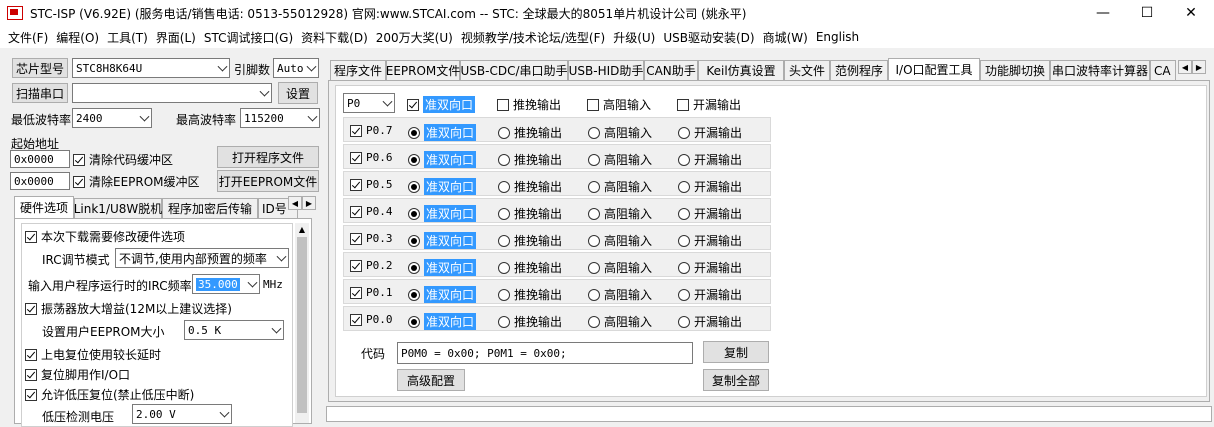 Image resolution: width=1214 pixels, height=427 pixels. I want to click on tab-io-config: I/O口配置工具, so click(934, 69).